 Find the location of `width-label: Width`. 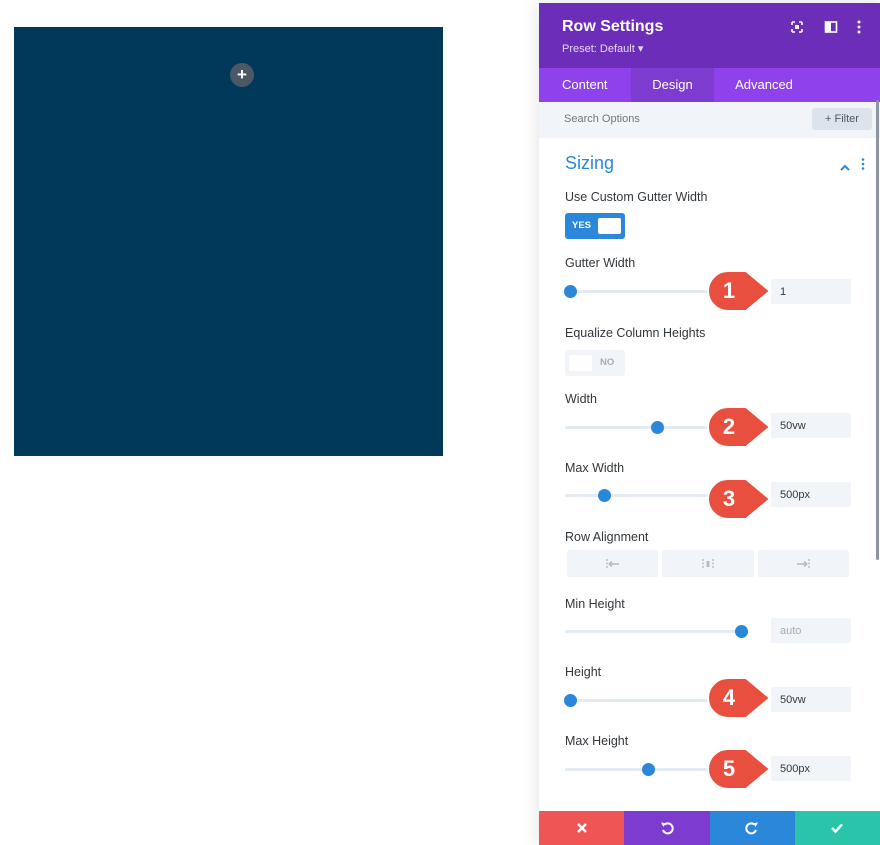

width-label: Width is located at coordinates (581, 399).